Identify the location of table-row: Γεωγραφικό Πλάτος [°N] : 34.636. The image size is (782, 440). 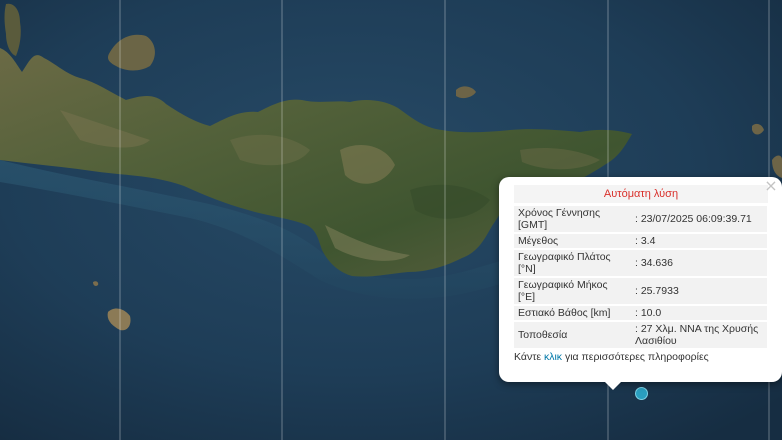
(640, 263).